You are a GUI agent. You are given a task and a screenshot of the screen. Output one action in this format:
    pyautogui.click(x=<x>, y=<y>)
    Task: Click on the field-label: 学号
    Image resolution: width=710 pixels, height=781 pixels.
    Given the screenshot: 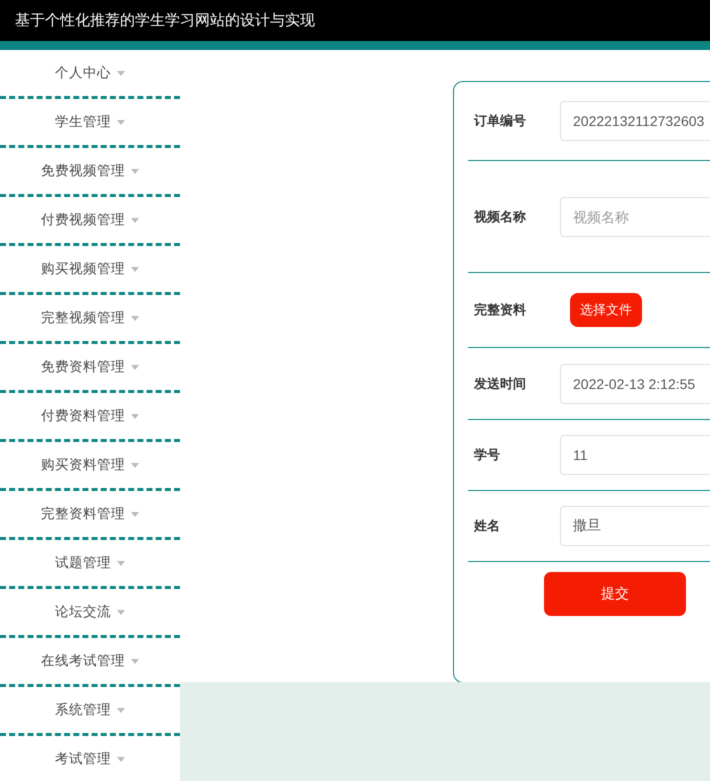 What is the action you would take?
    pyautogui.click(x=487, y=455)
    